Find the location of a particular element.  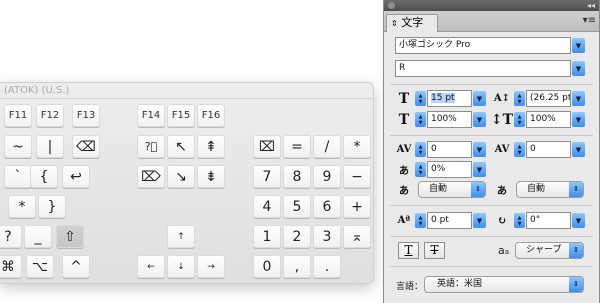

vertical-scale-field: 100% is located at coordinates (449, 119).